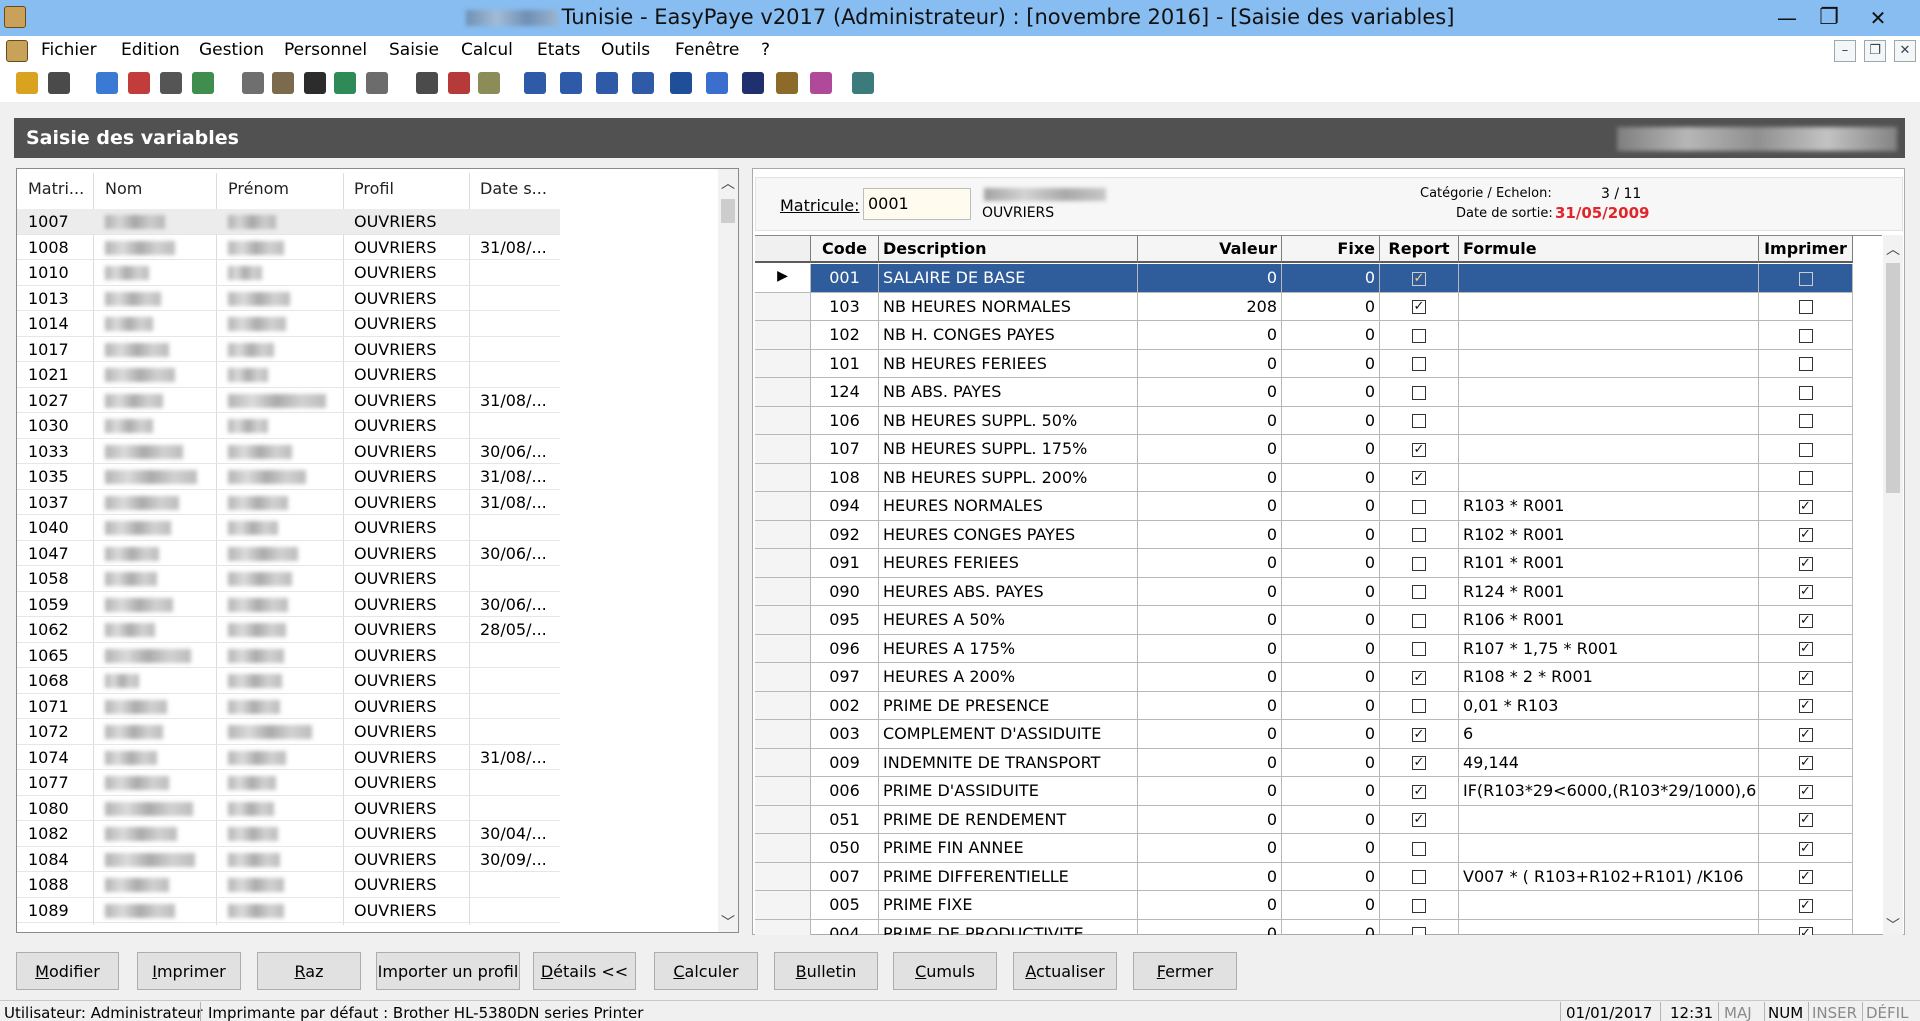 This screenshot has width=1920, height=1021. What do you see at coordinates (1008, 506) in the screenshot?
I see `description-cell: HEURES NORMALES` at bounding box center [1008, 506].